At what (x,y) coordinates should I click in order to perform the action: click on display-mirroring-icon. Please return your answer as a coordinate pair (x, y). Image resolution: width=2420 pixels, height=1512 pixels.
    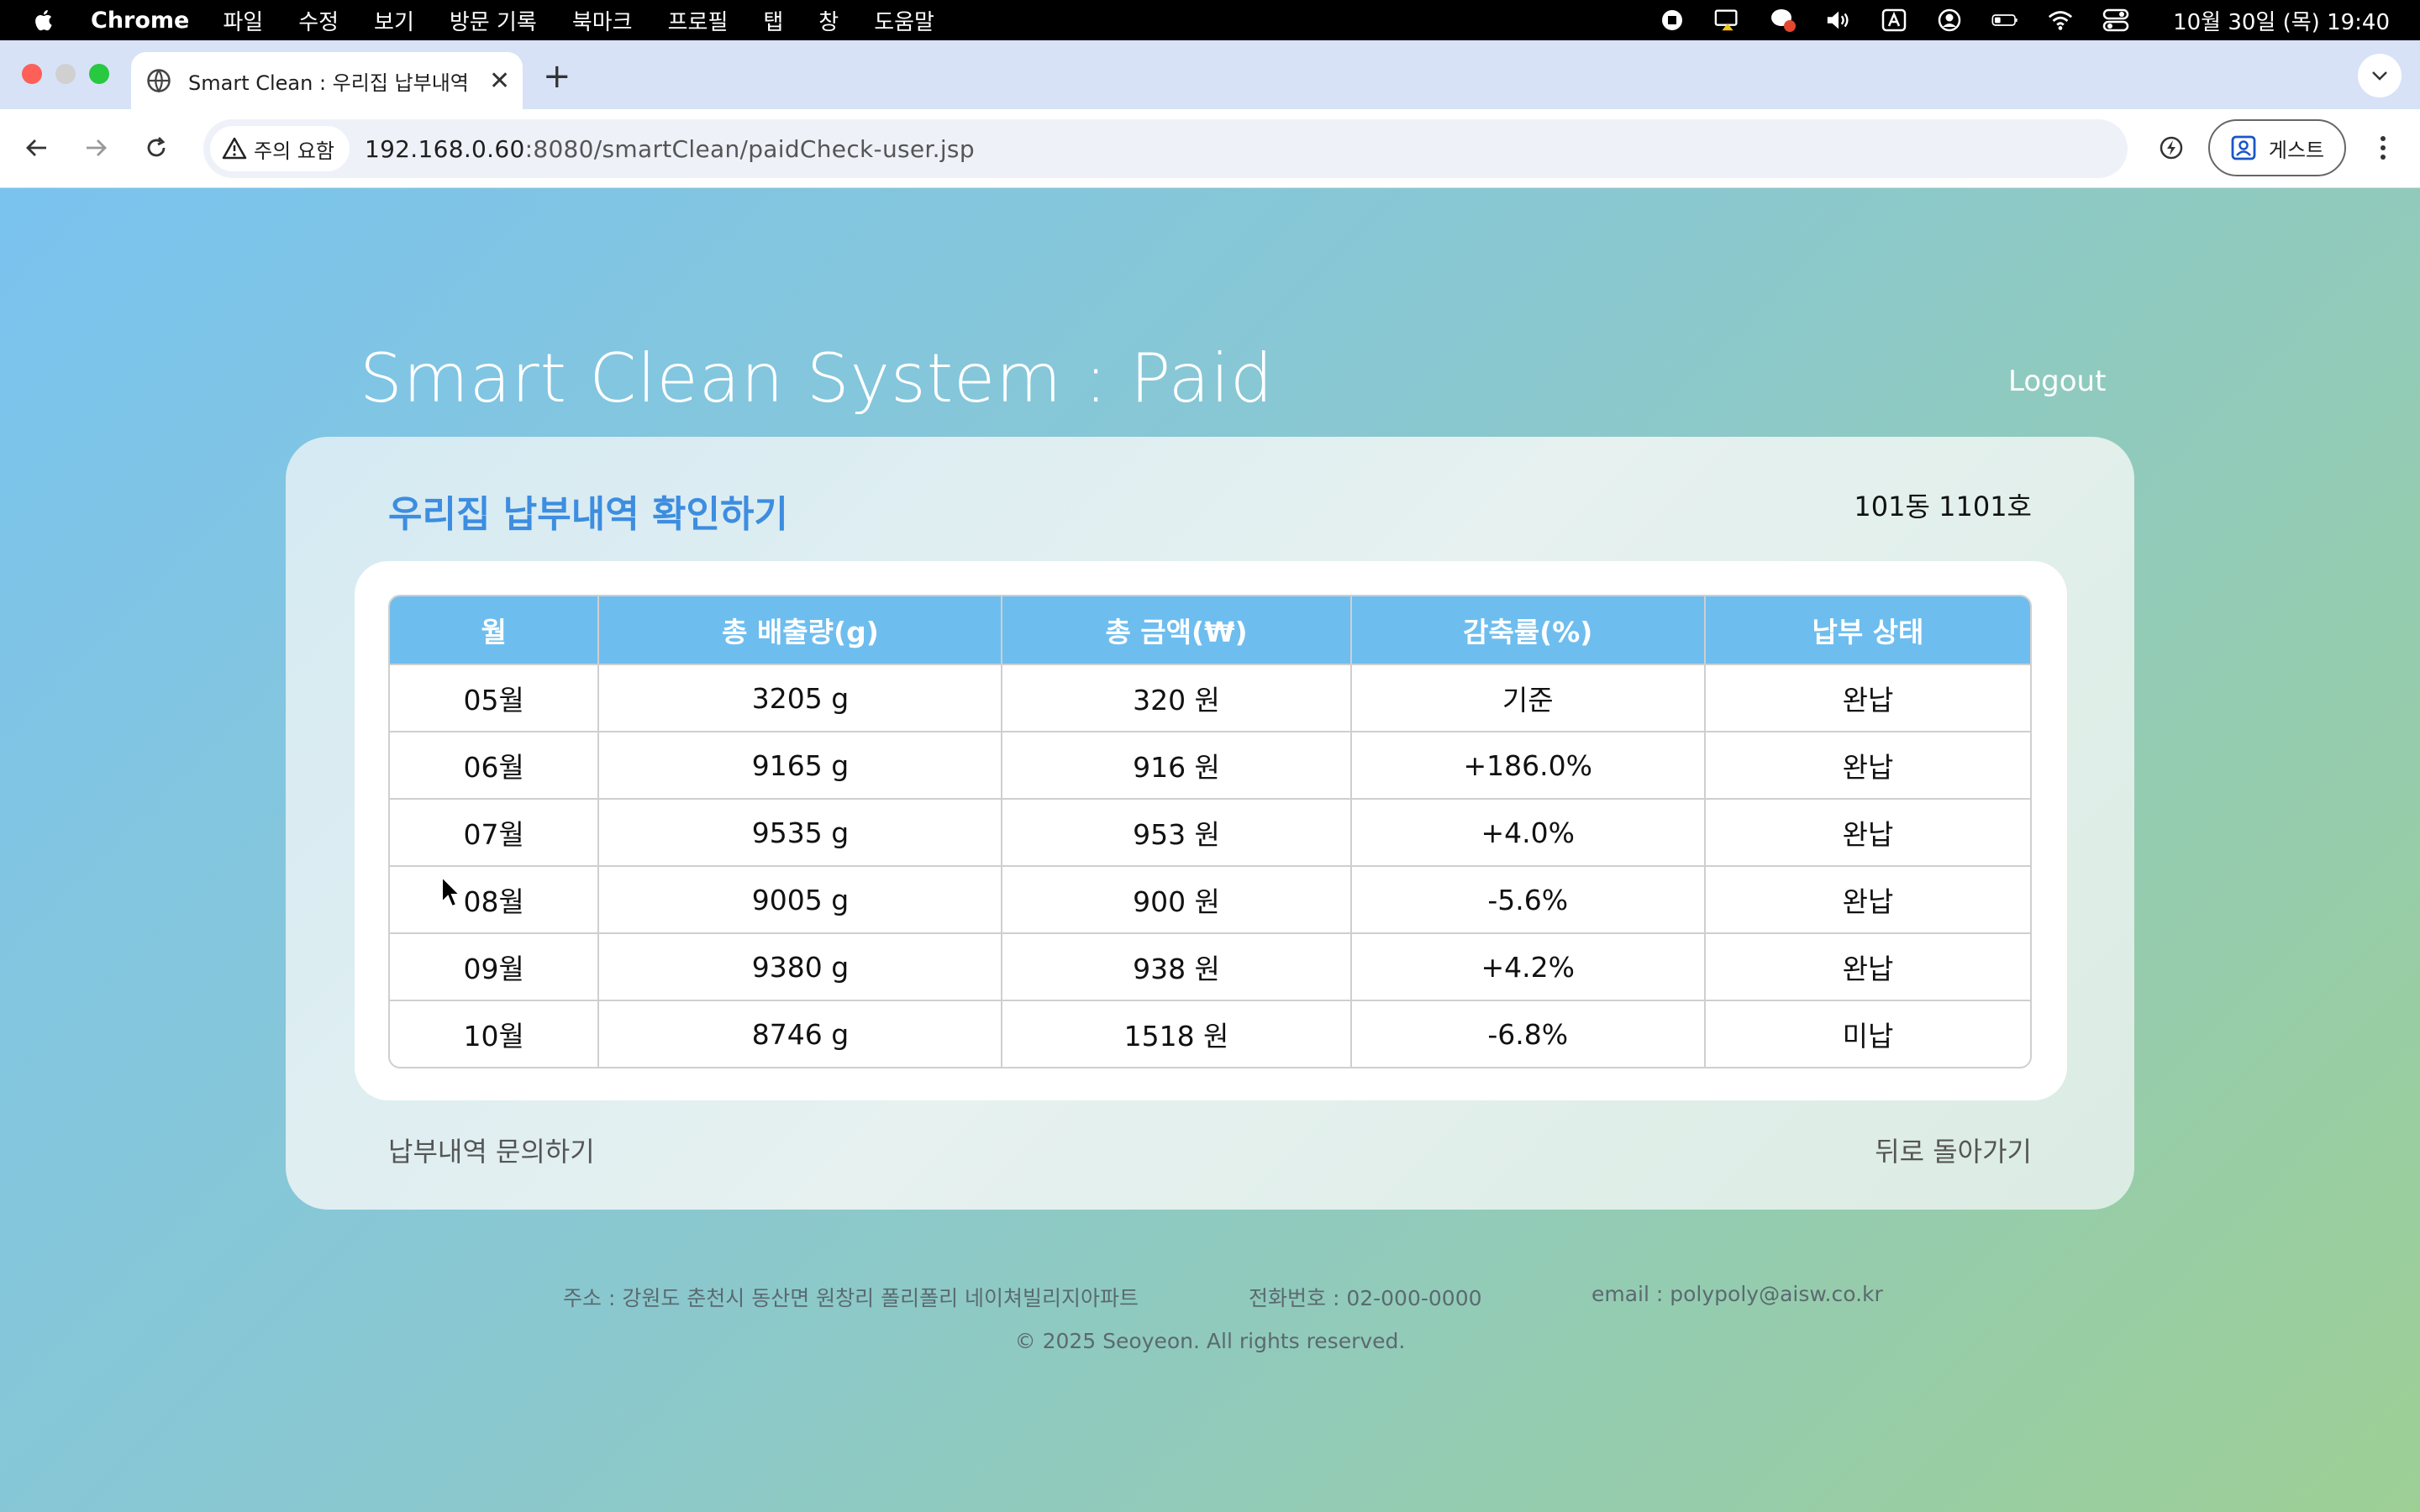
    Looking at the image, I should click on (1728, 20).